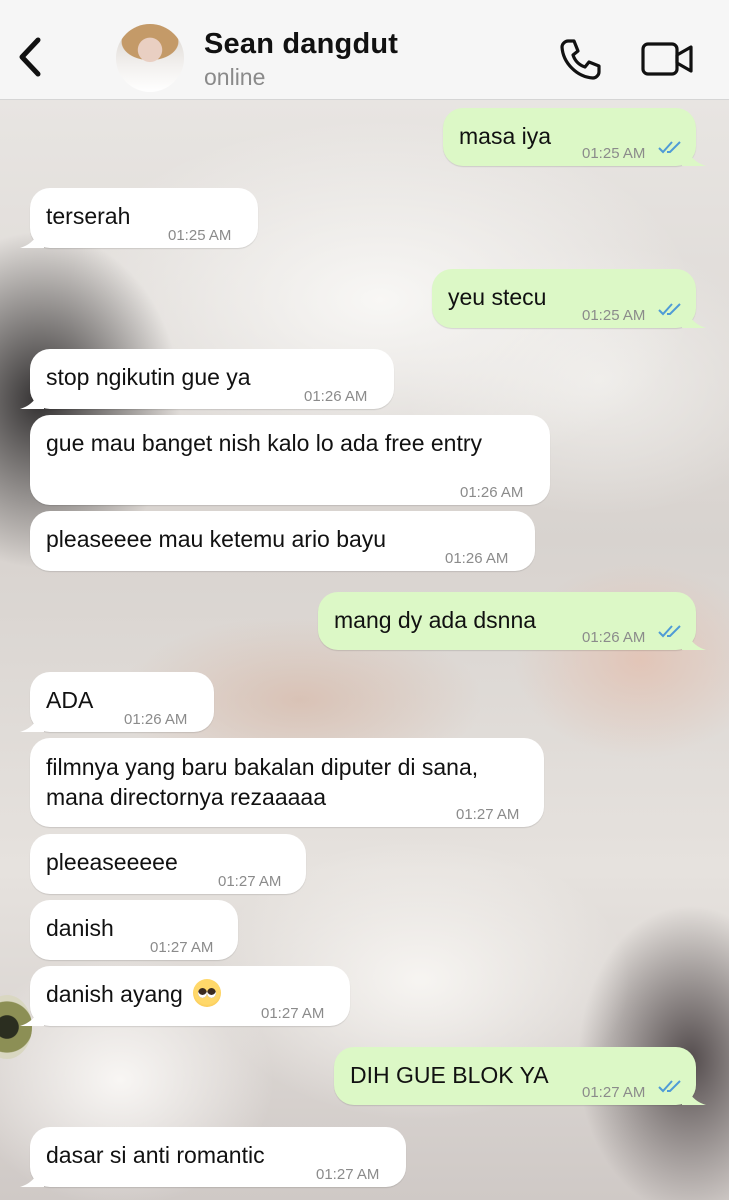  Describe the element at coordinates (134, 930) in the screenshot. I see `incoming-message: danish 01:27 AM` at that location.